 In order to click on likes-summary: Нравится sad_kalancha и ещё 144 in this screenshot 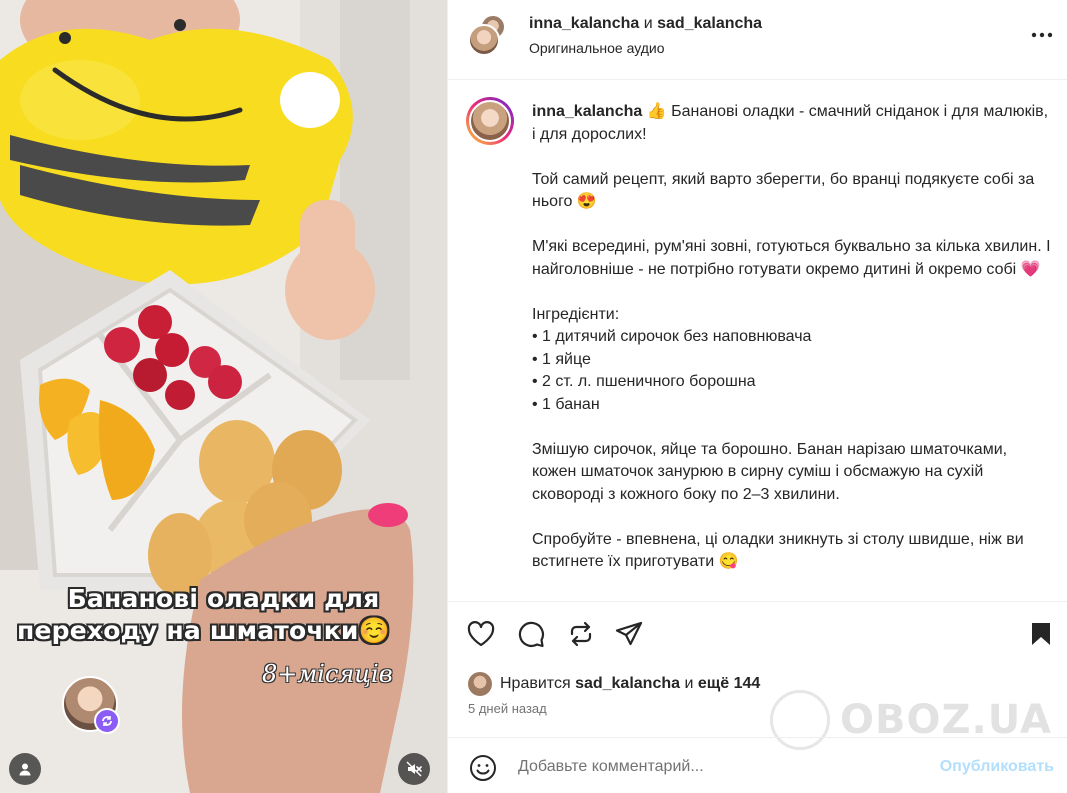, I will do `click(614, 684)`.